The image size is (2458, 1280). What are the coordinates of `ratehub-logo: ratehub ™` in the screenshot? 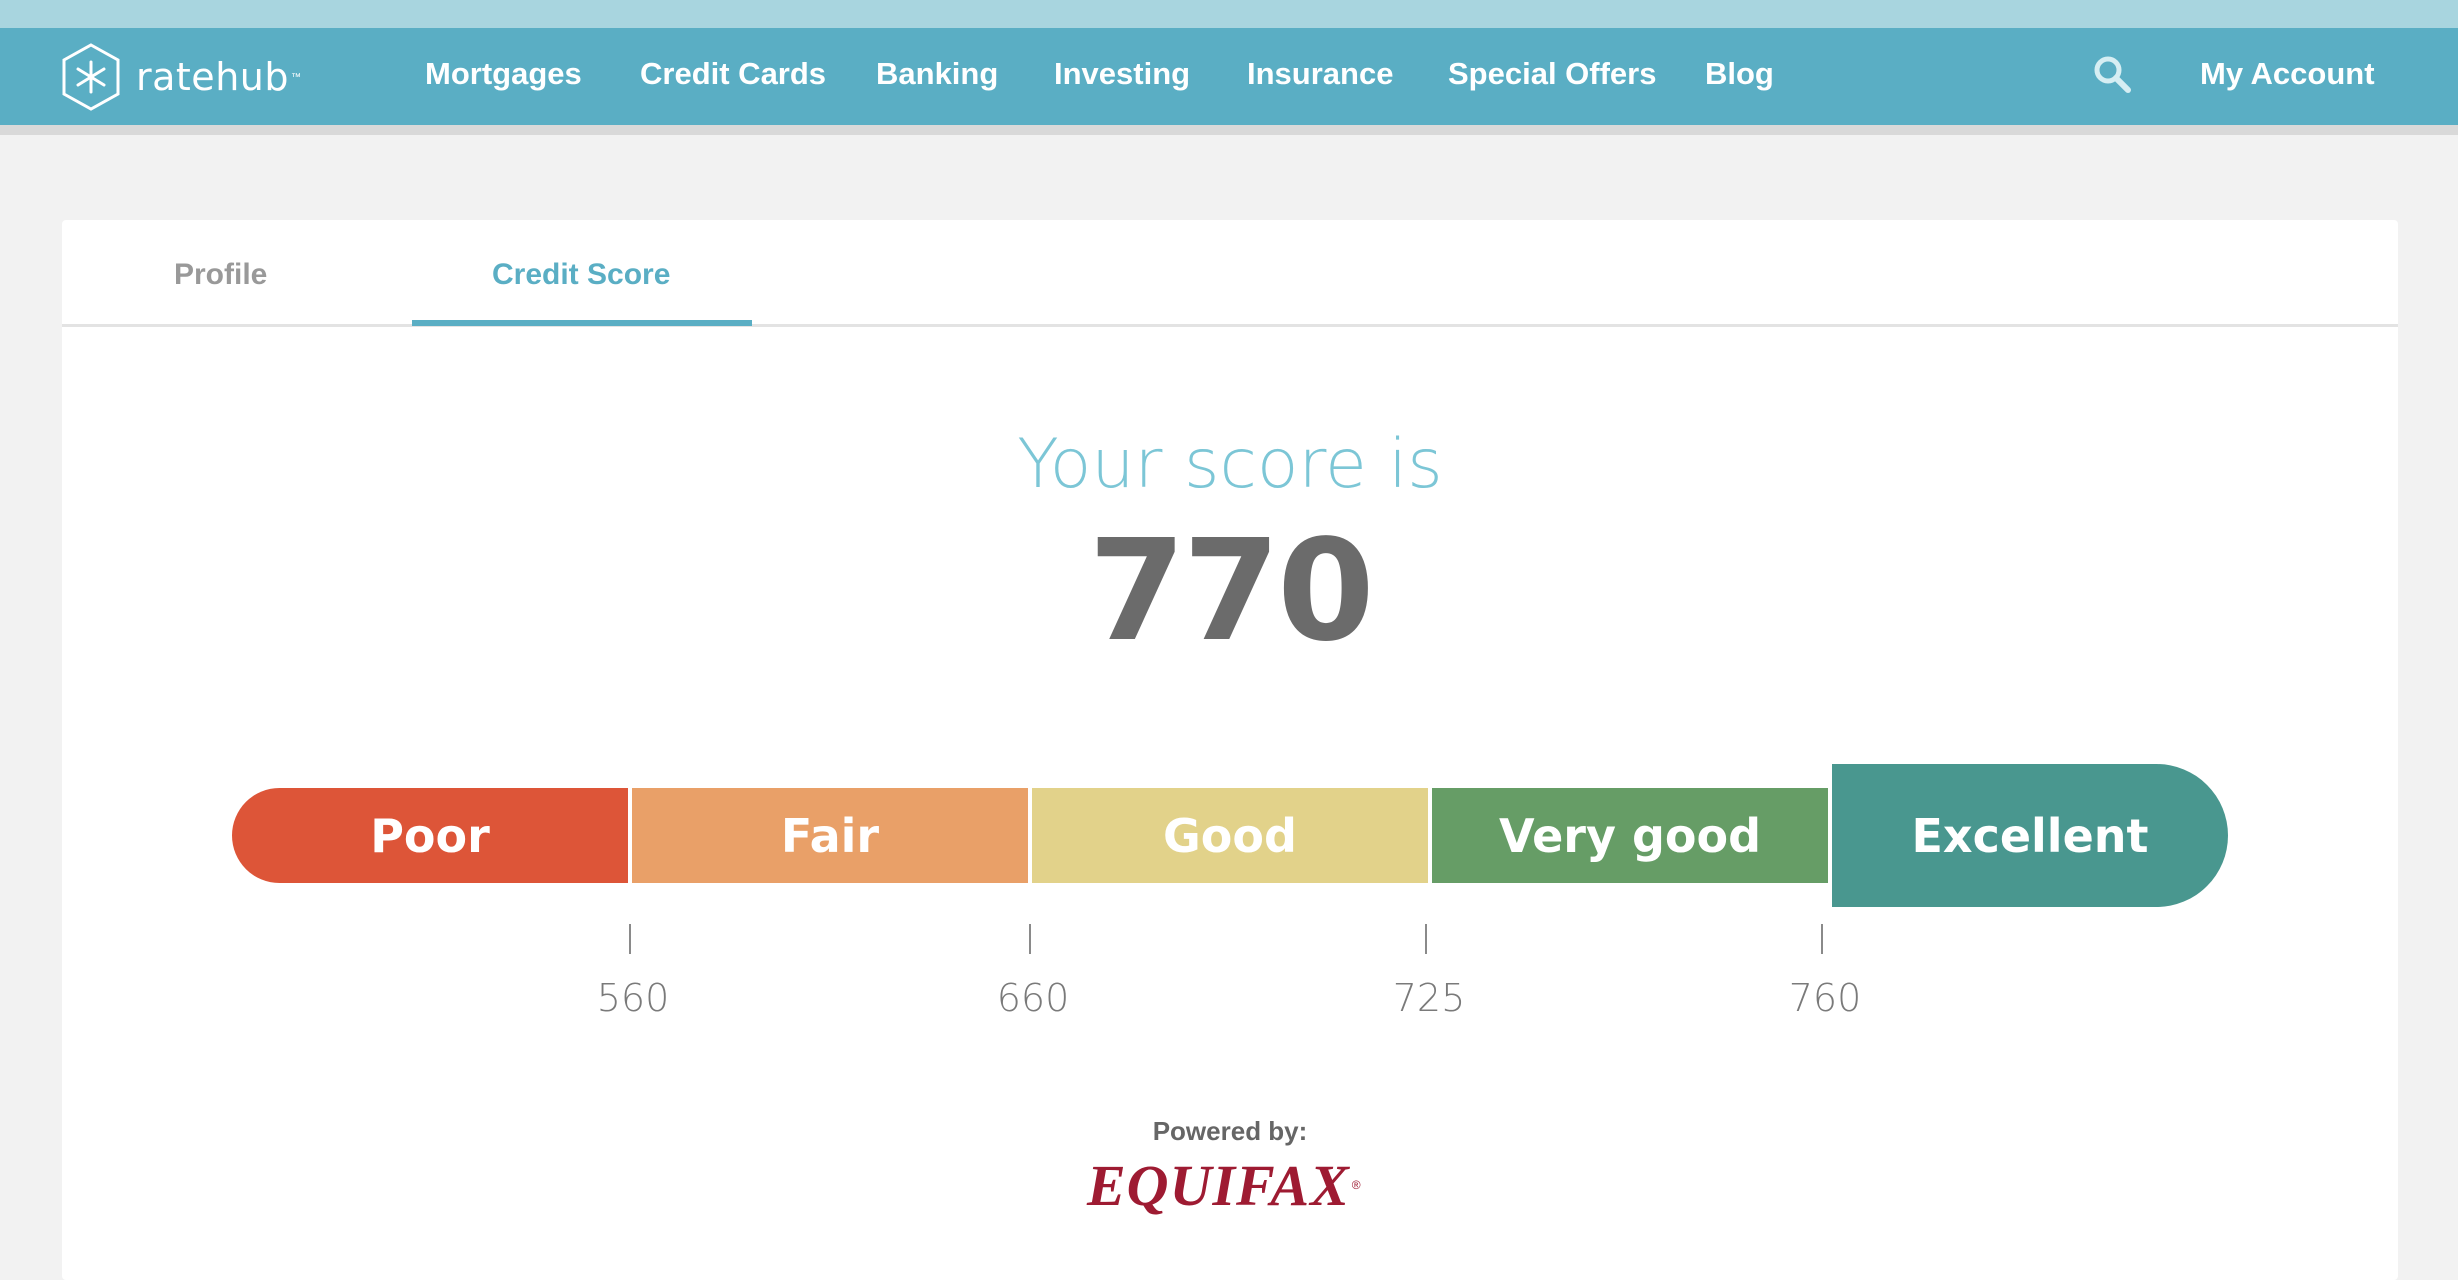 It's located at (180, 77).